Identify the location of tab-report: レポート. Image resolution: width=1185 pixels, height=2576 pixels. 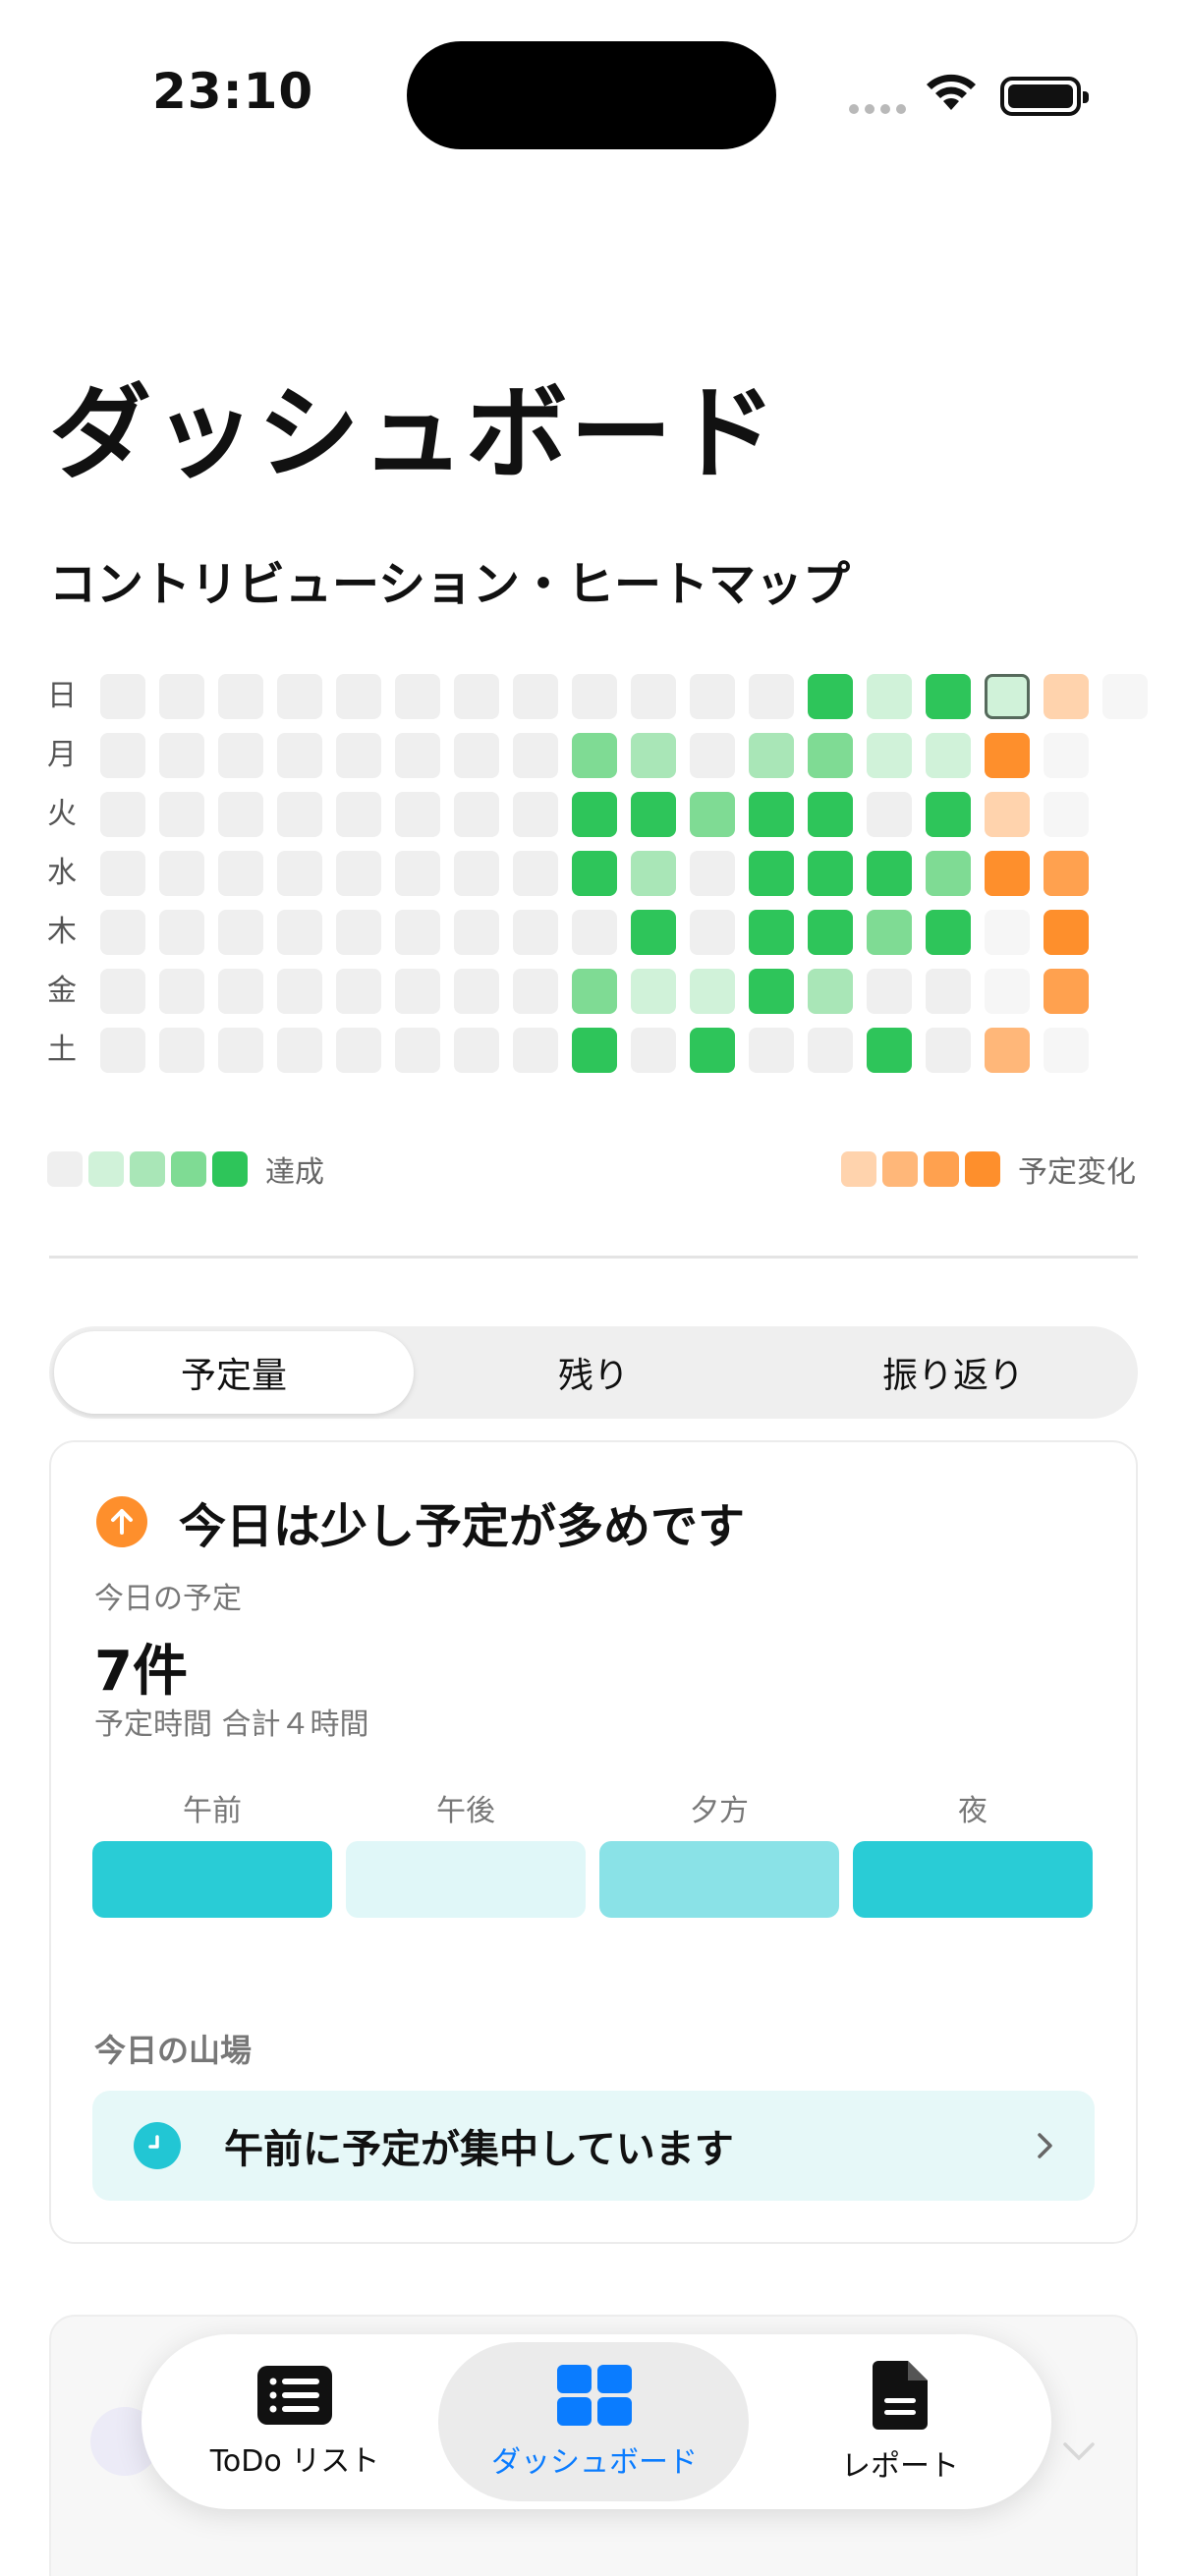
(900, 2421).